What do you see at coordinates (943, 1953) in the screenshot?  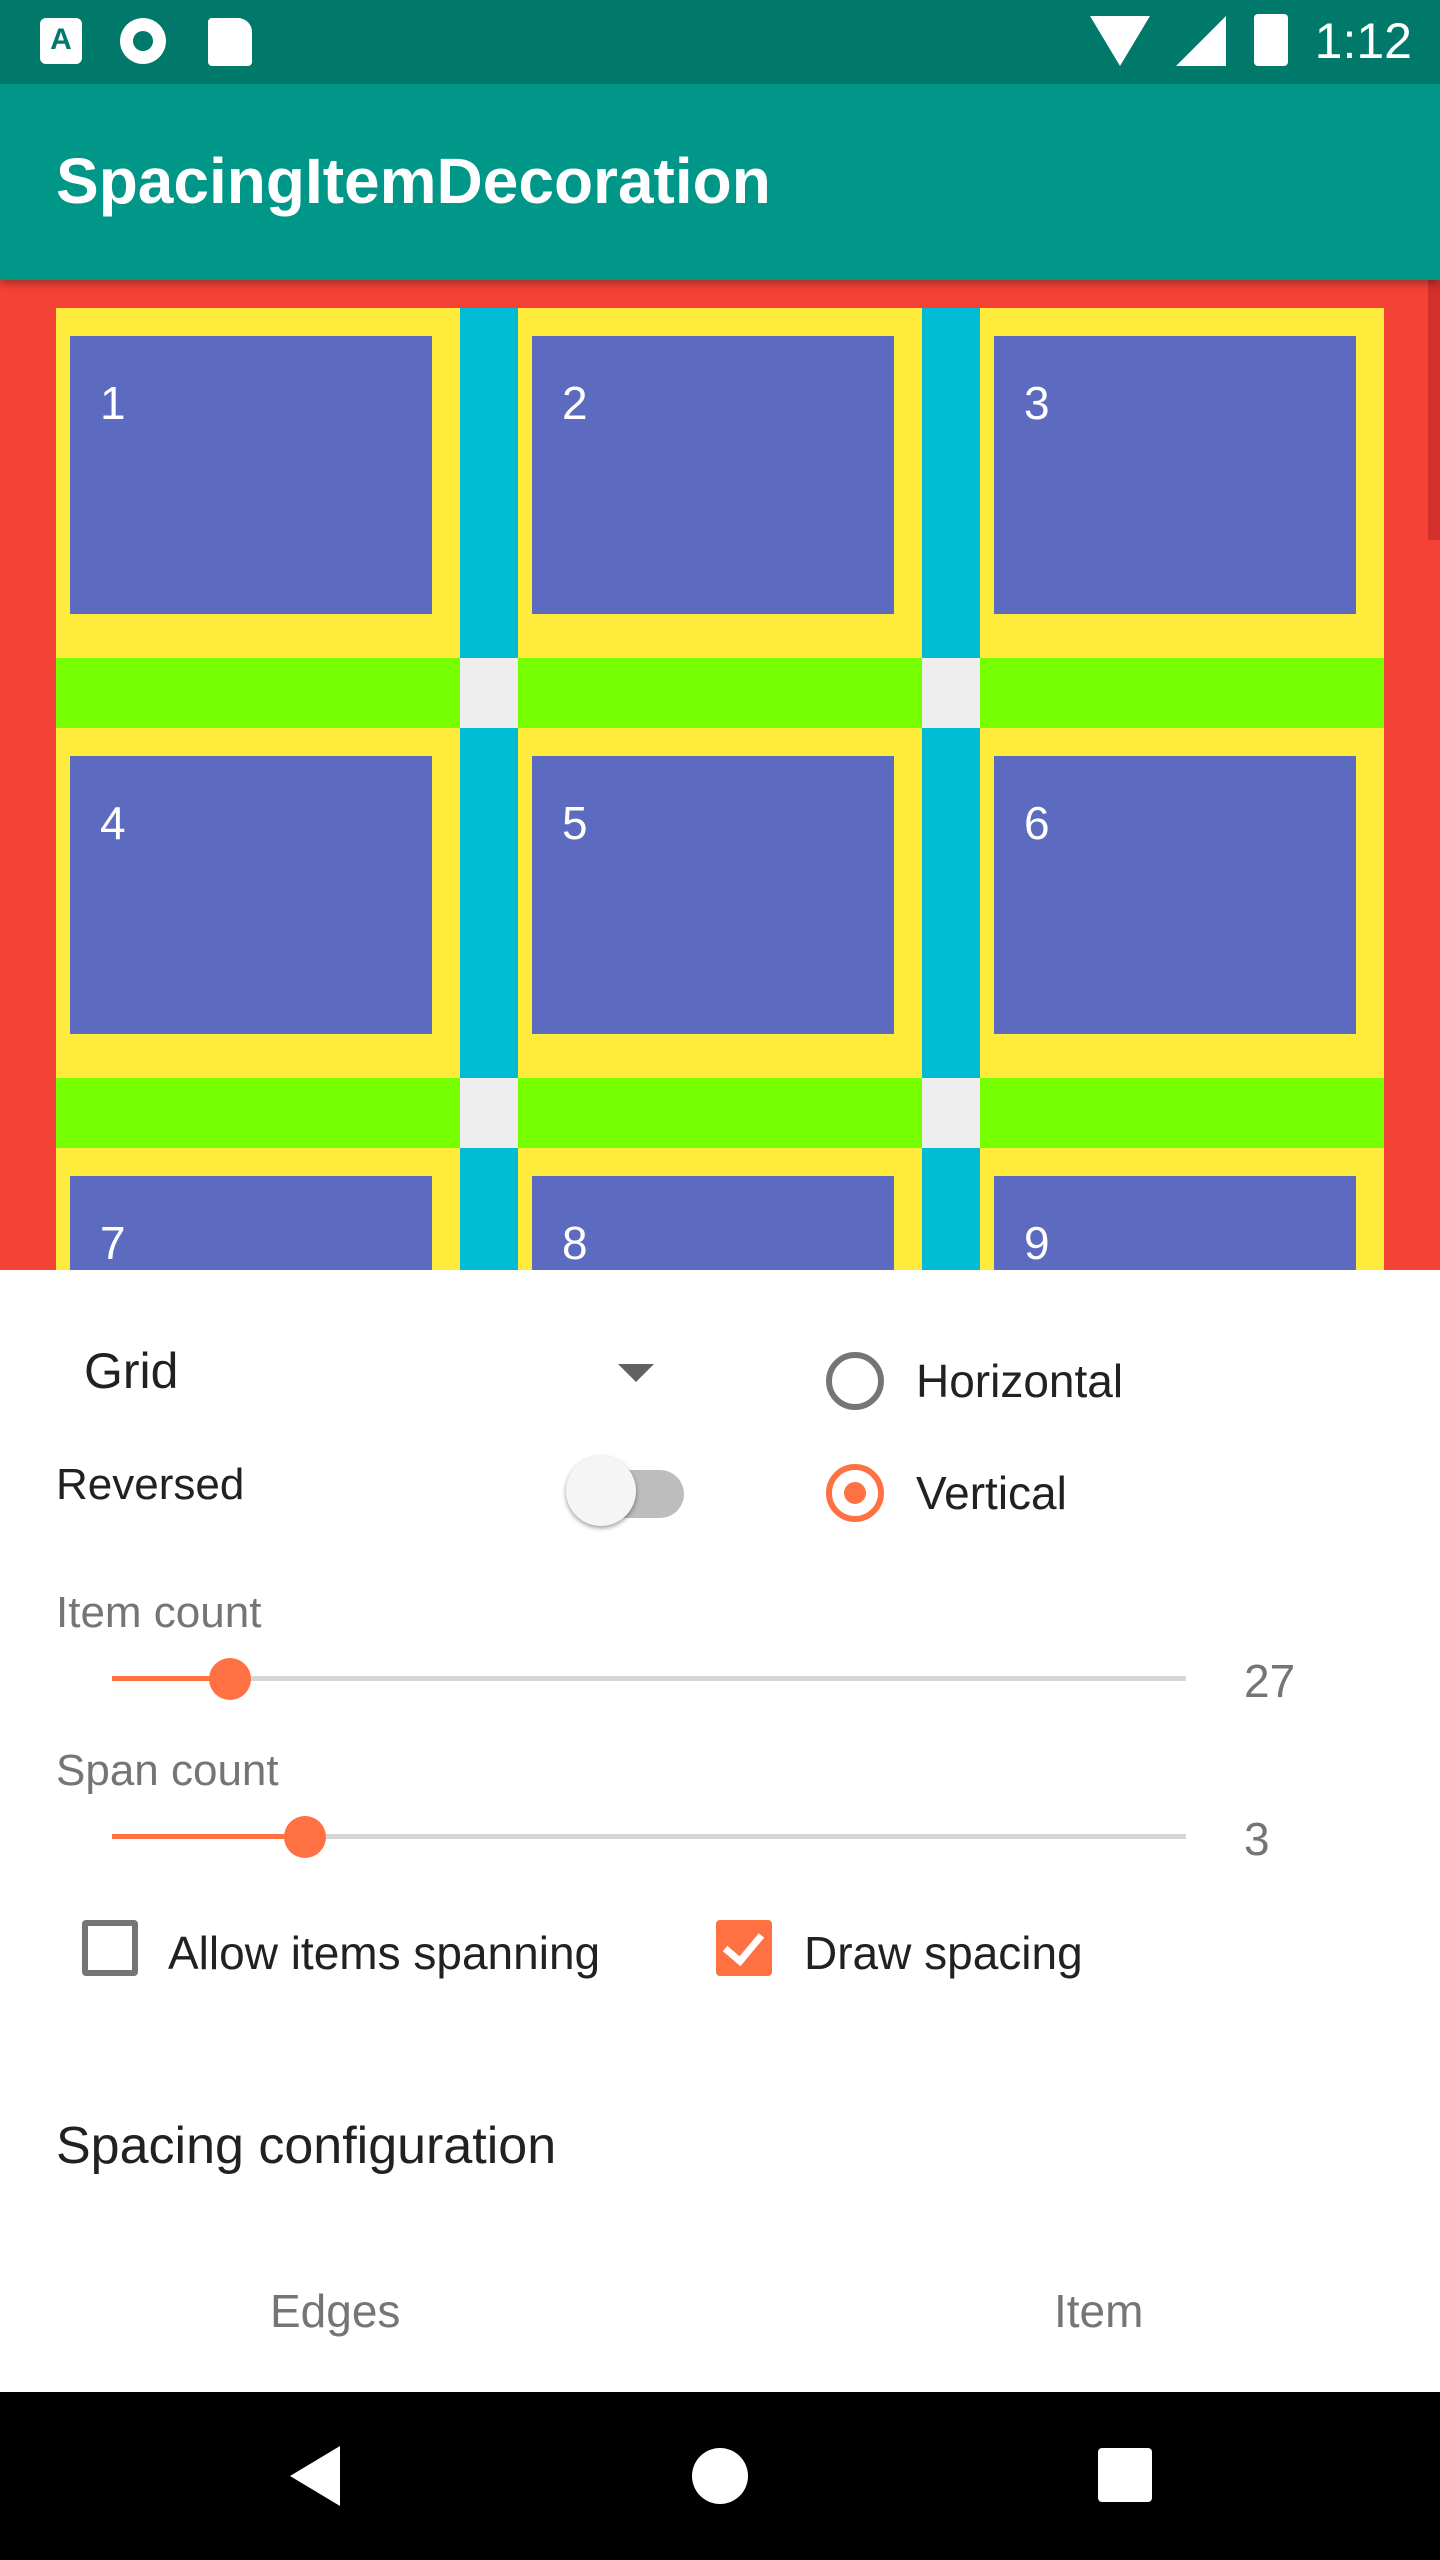 I see `draw-spacing-label: Draw spacing` at bounding box center [943, 1953].